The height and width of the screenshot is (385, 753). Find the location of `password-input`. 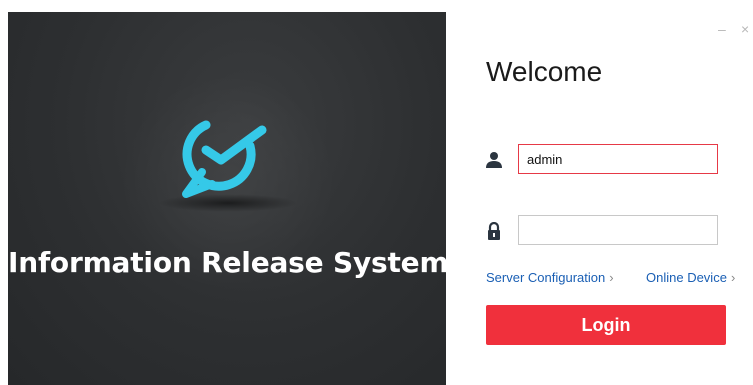

password-input is located at coordinates (618, 230).